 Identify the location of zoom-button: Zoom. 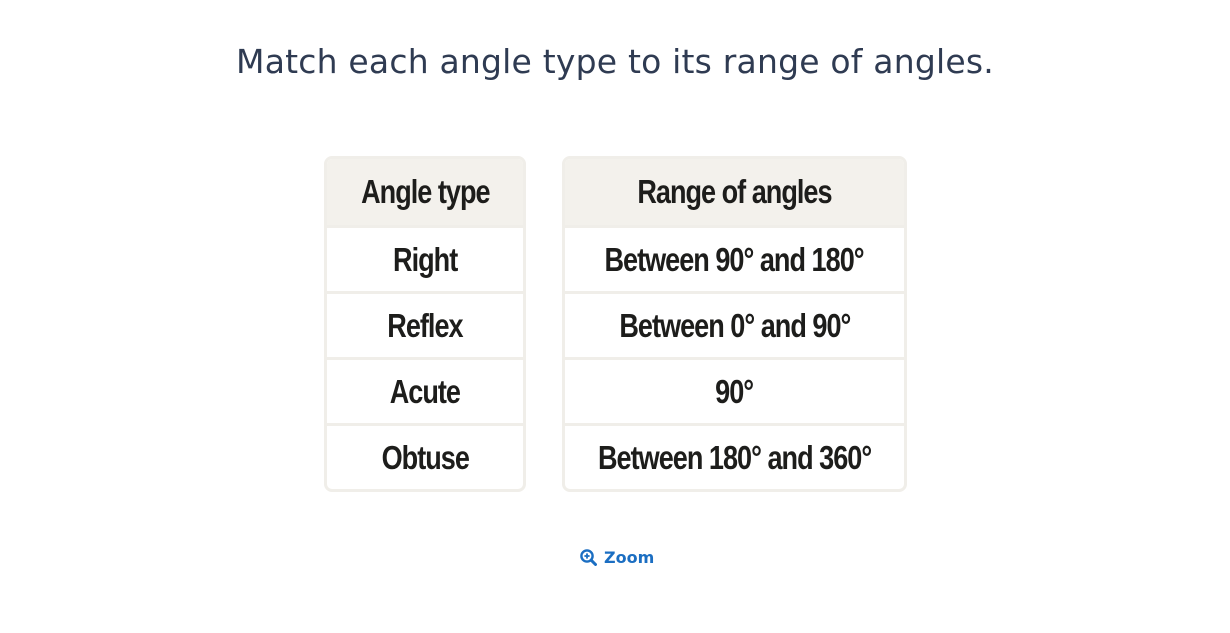
(617, 557).